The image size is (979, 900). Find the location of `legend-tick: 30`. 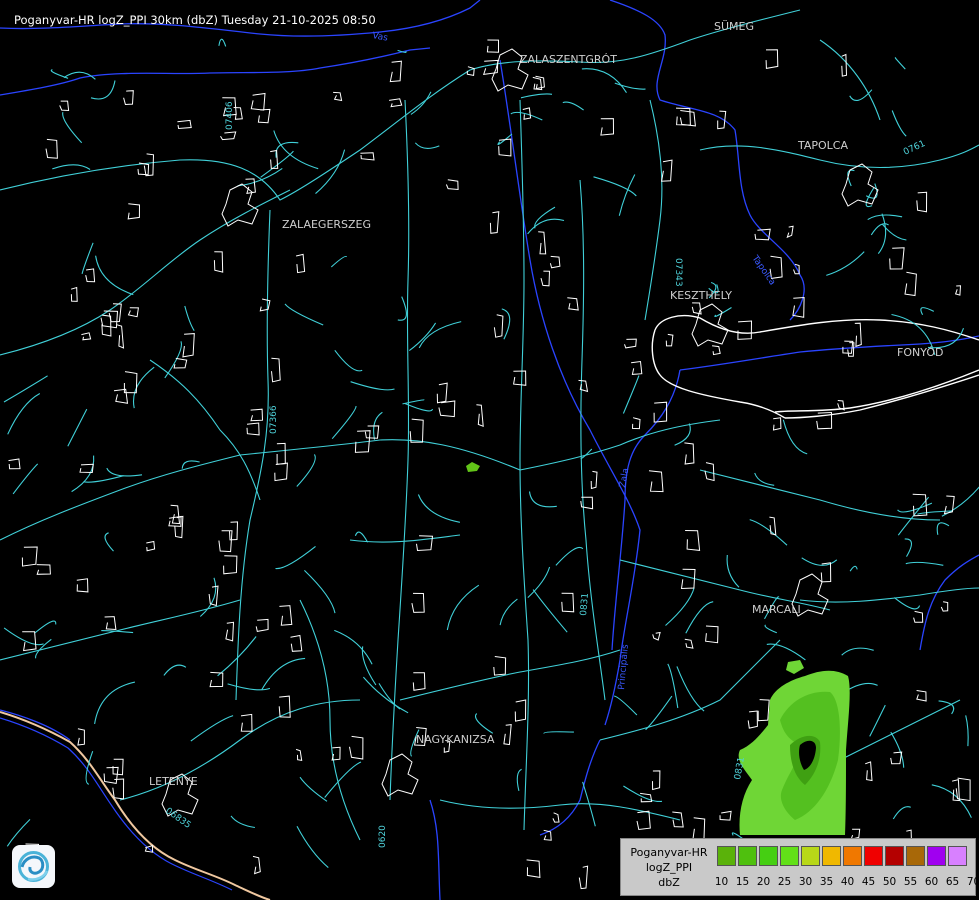

legend-tick: 30 is located at coordinates (805, 882).